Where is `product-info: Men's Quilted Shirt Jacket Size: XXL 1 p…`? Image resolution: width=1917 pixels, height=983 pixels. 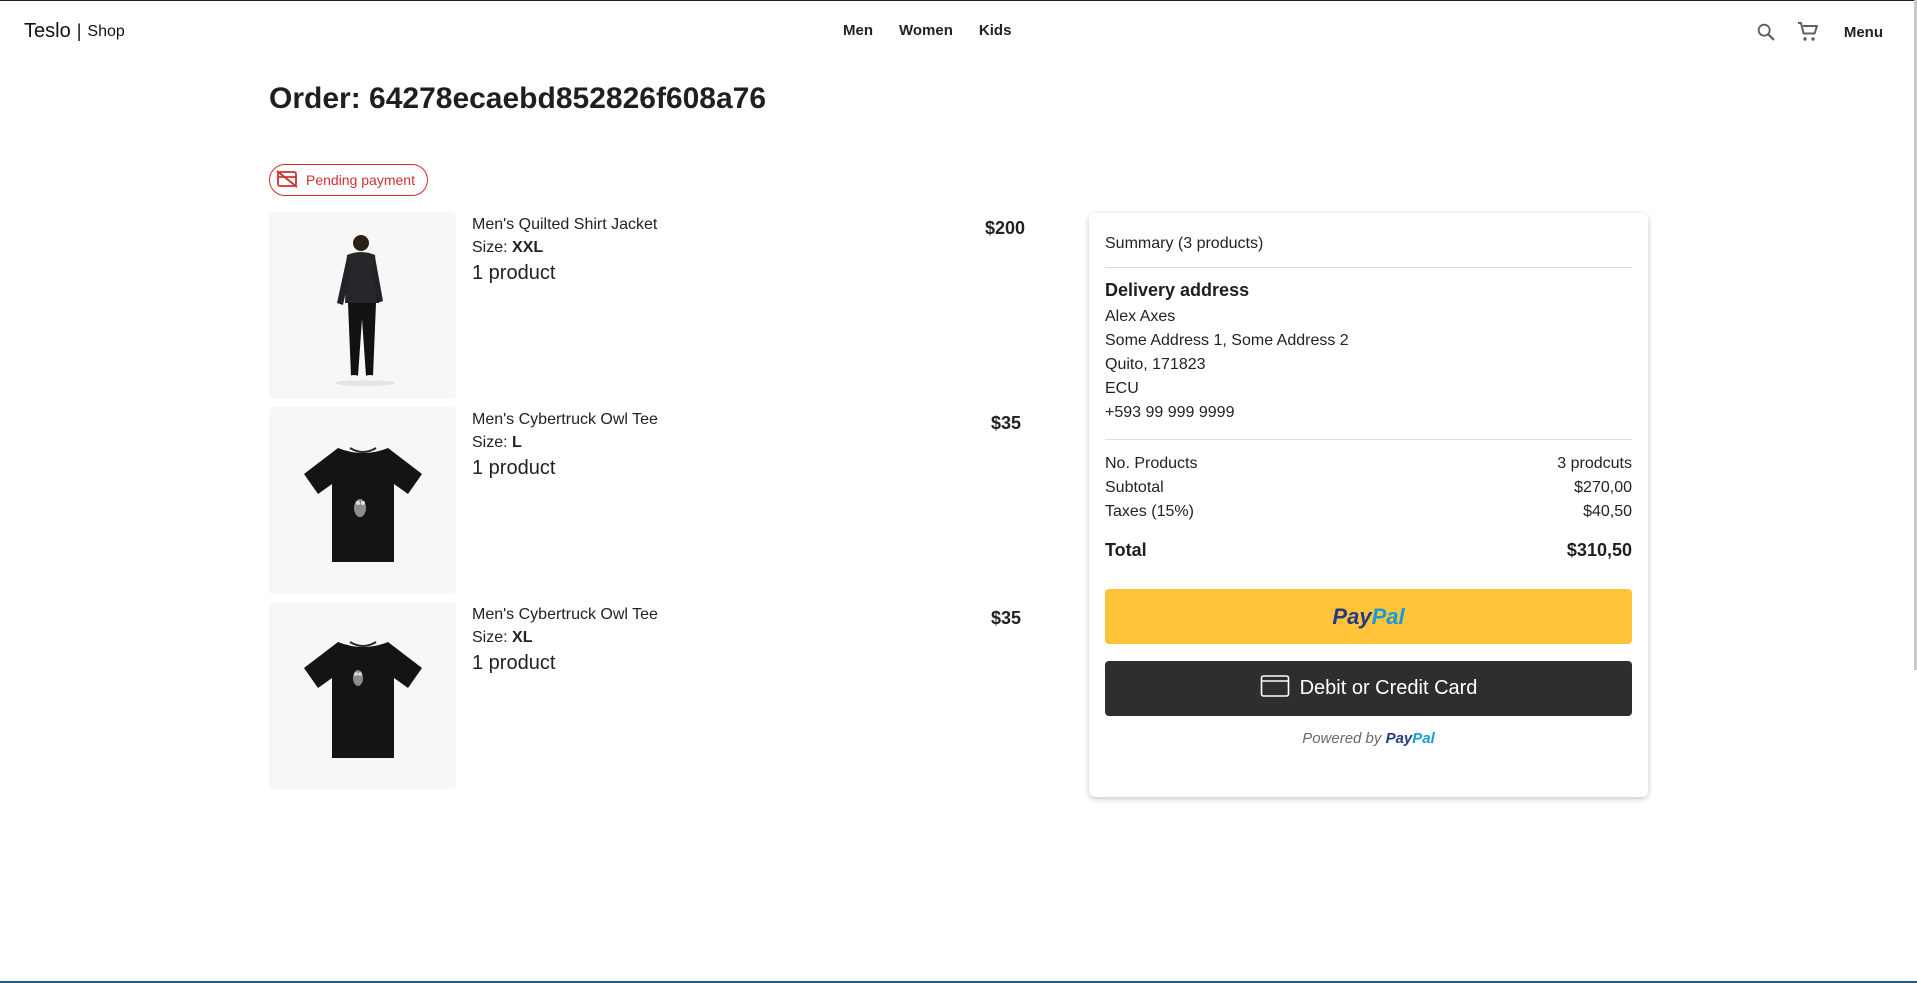 product-info: Men's Quilted Shirt Jacket Size: XXL 1 p… is located at coordinates (564, 249).